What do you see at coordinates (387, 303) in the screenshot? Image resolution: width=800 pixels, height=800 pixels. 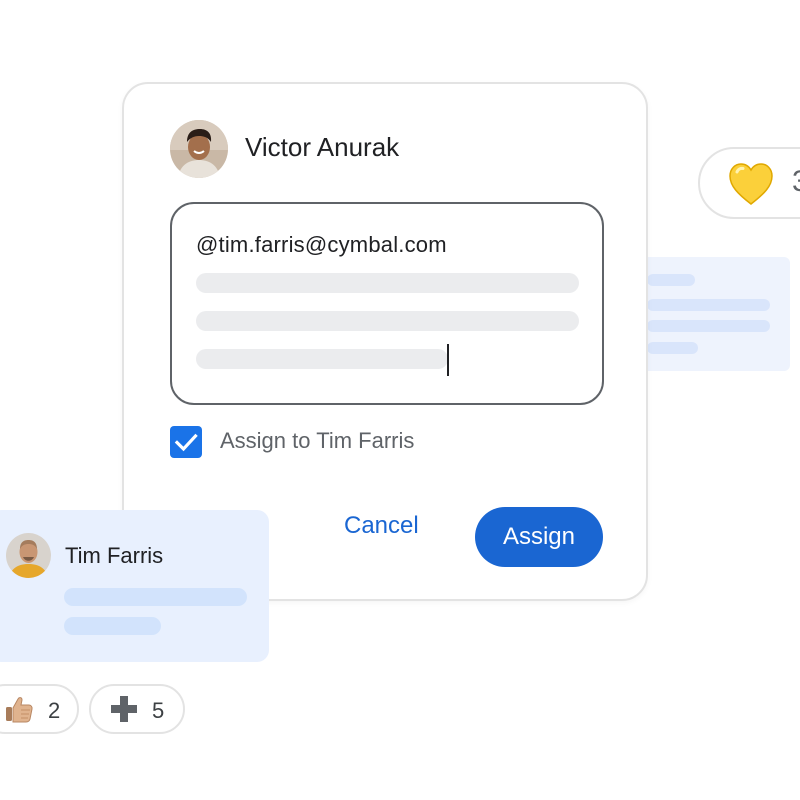 I see `comment-input: @tim.farris@cymbal.com` at bounding box center [387, 303].